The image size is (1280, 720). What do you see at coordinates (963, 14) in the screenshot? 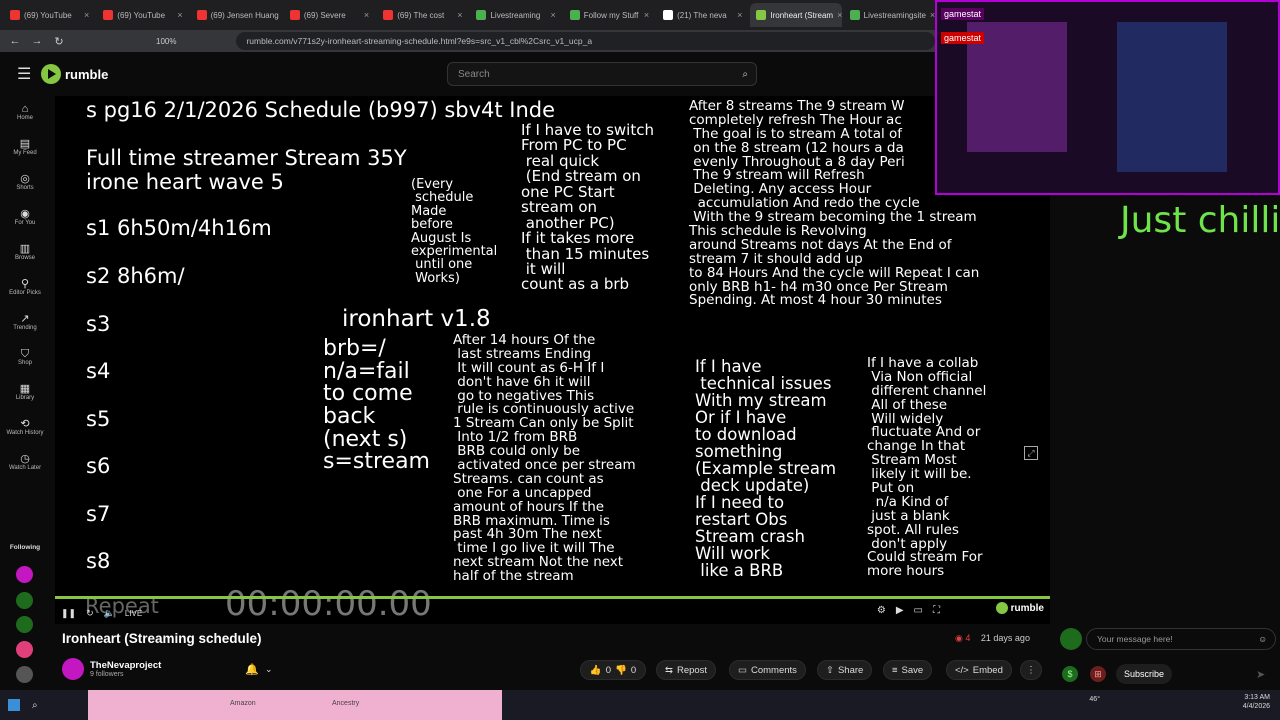
I see `streamer-name-tag: gamestat` at bounding box center [963, 14].